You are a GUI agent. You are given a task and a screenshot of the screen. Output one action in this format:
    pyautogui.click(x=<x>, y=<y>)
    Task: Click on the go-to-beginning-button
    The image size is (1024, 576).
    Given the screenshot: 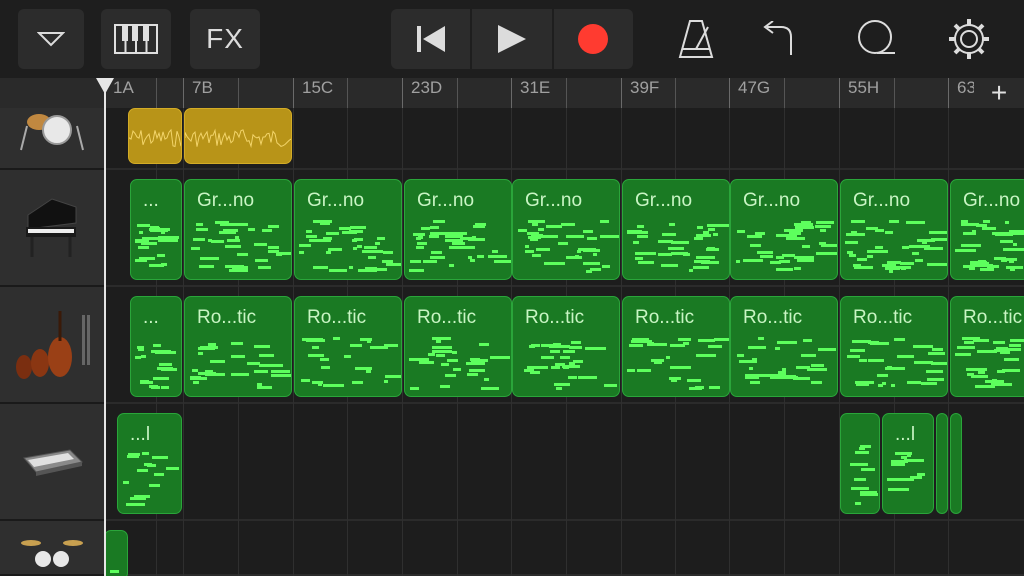 What is the action you would take?
    pyautogui.click(x=432, y=39)
    